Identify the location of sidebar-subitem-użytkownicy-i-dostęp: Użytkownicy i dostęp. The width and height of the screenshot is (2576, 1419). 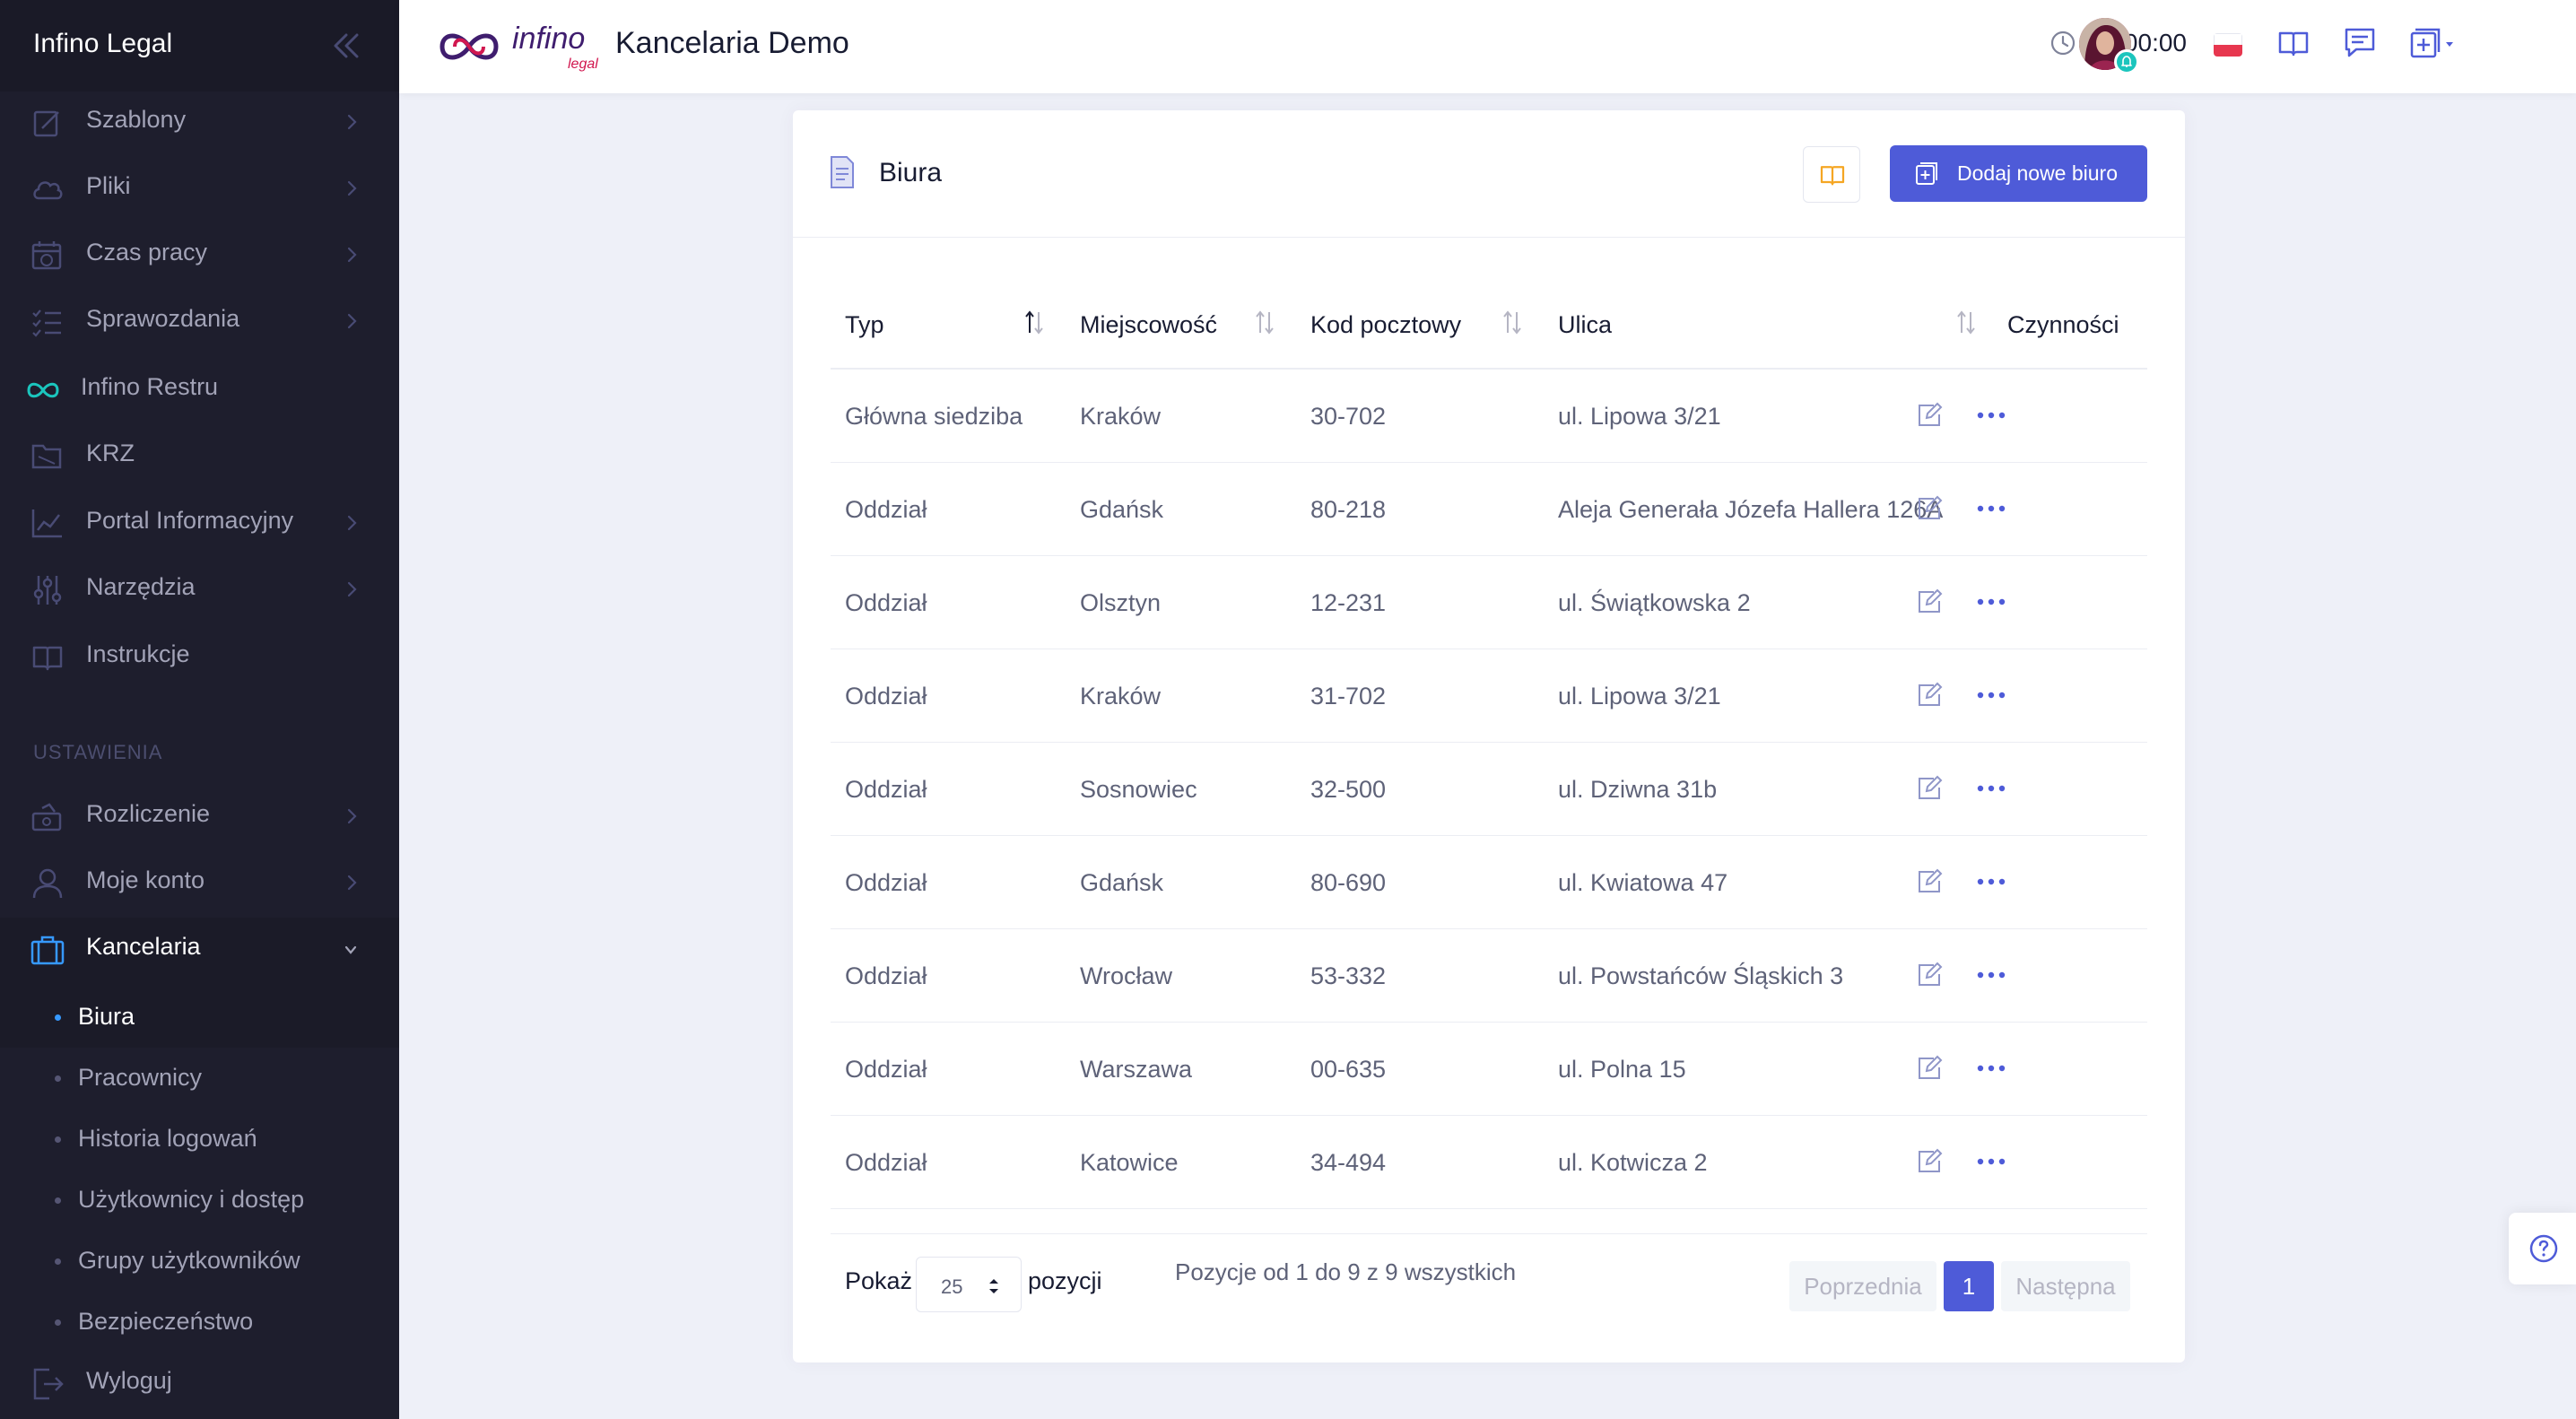
(199, 1198).